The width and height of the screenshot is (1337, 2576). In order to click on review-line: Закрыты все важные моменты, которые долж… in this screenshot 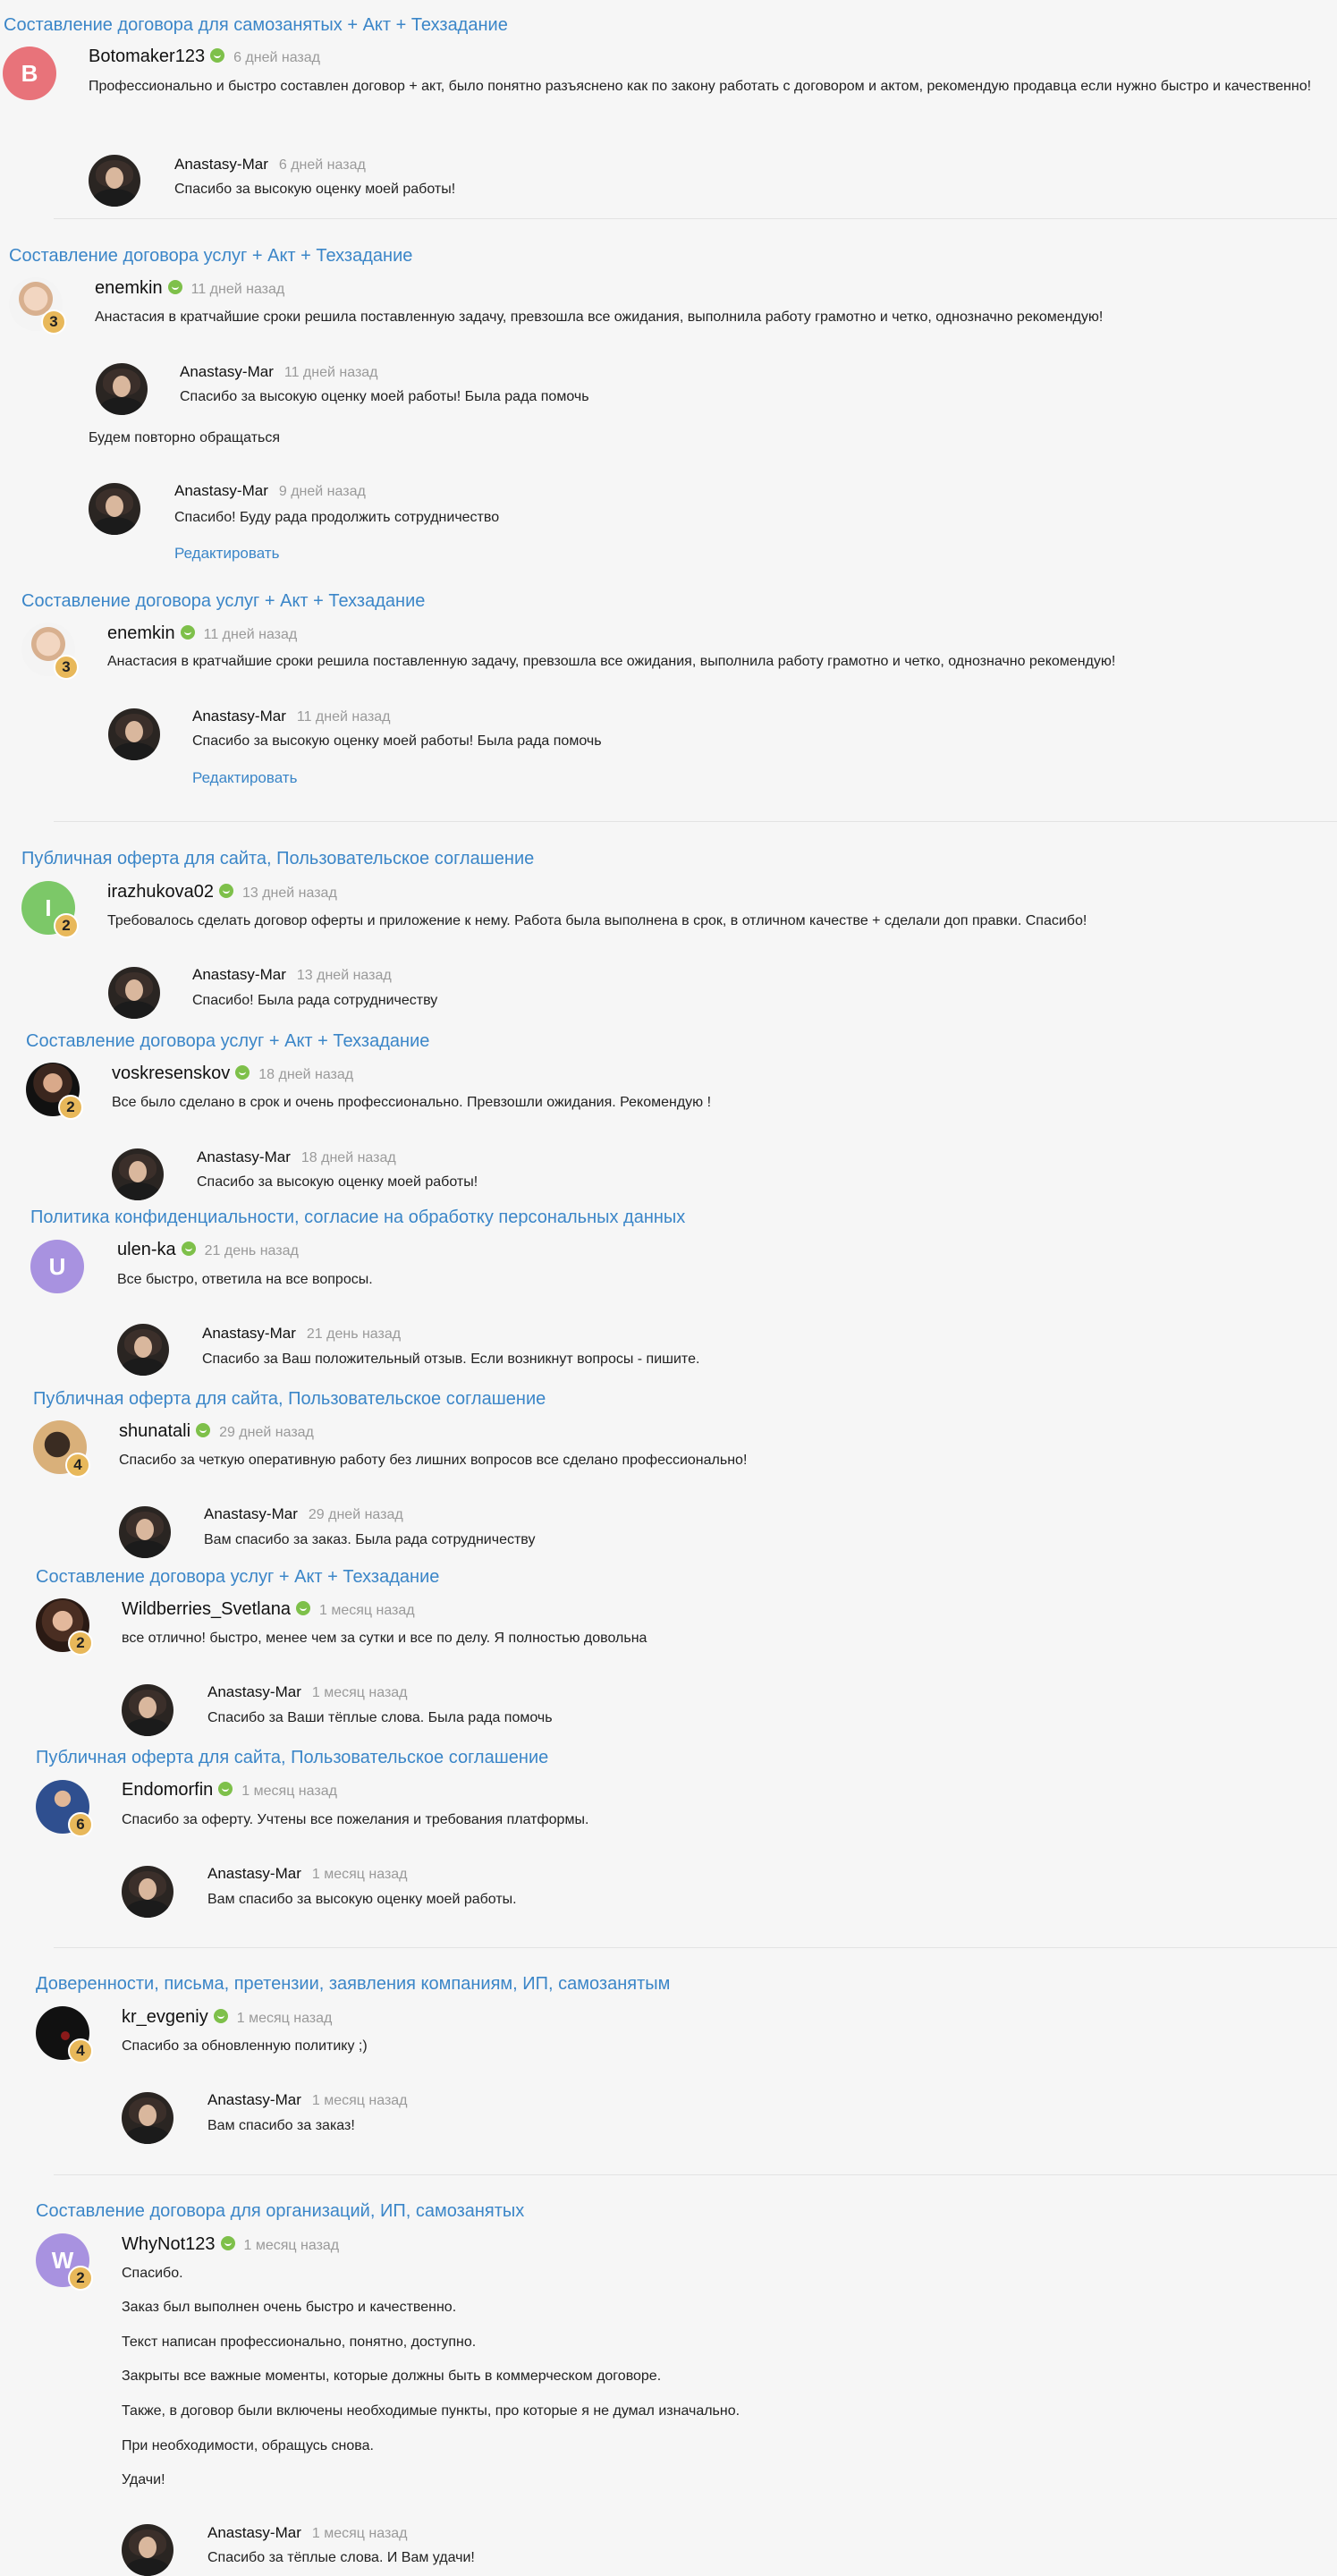, I will do `click(392, 2376)`.